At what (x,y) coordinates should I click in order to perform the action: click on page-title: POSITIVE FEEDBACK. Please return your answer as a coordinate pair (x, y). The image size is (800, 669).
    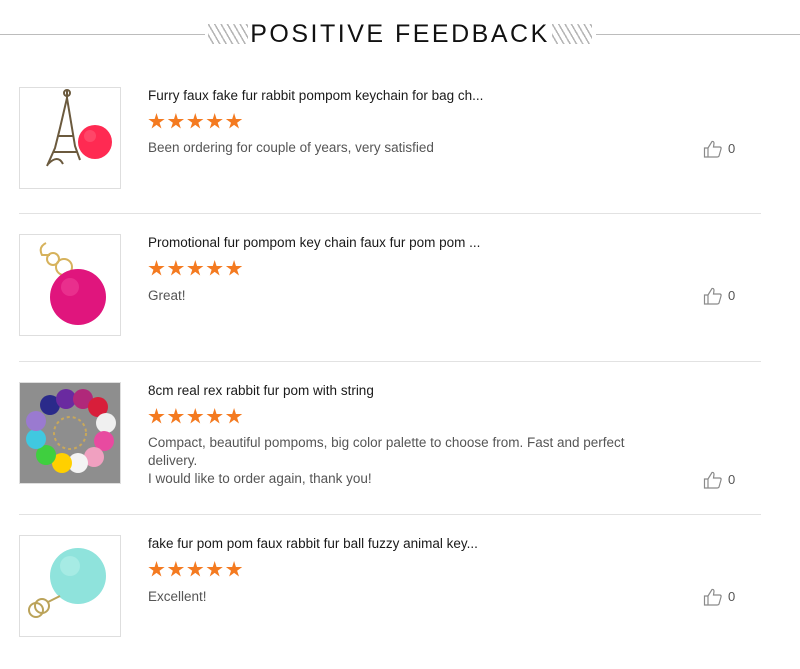
    Looking at the image, I should click on (400, 34).